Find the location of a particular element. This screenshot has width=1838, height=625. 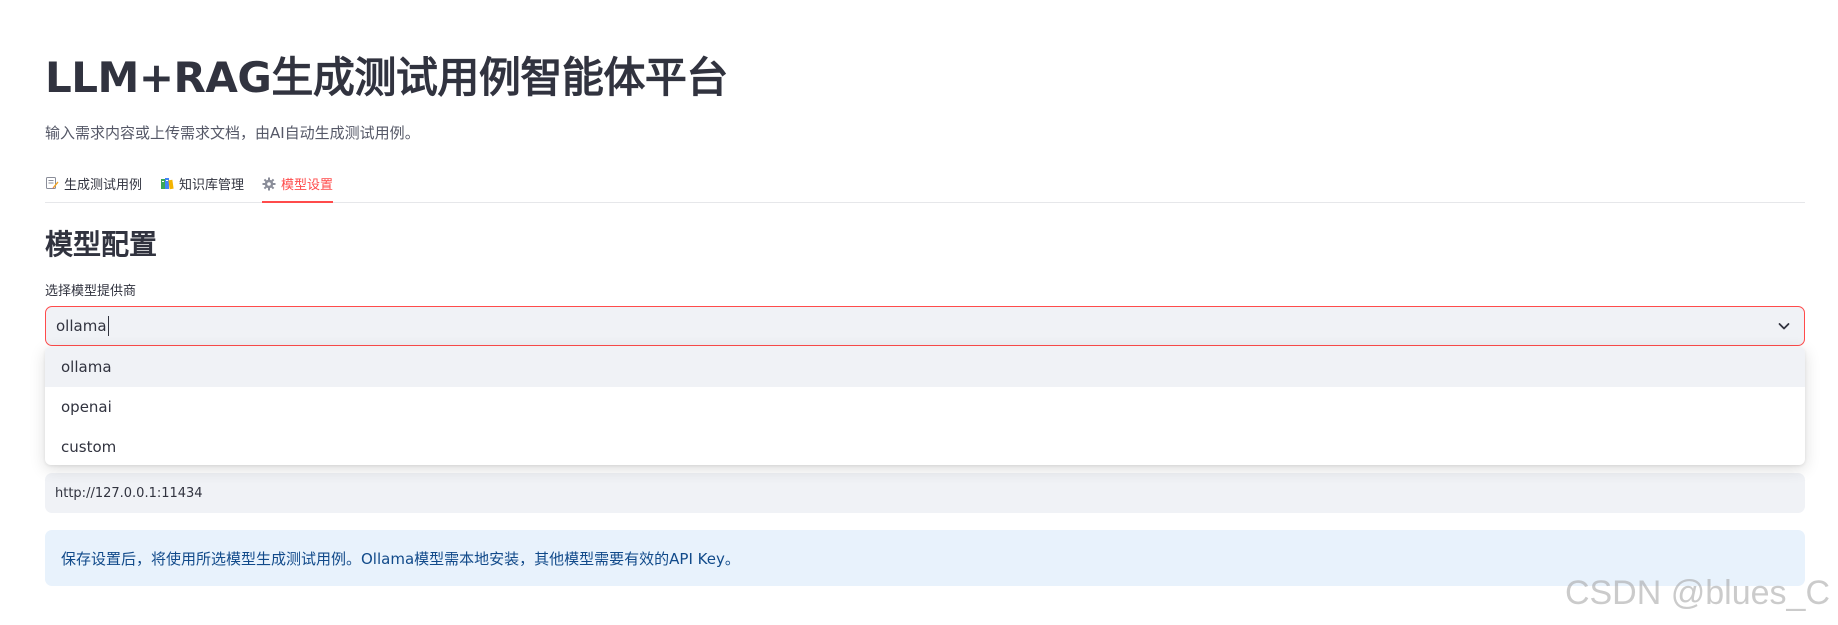

tab-label: 模型设置 is located at coordinates (307, 185).